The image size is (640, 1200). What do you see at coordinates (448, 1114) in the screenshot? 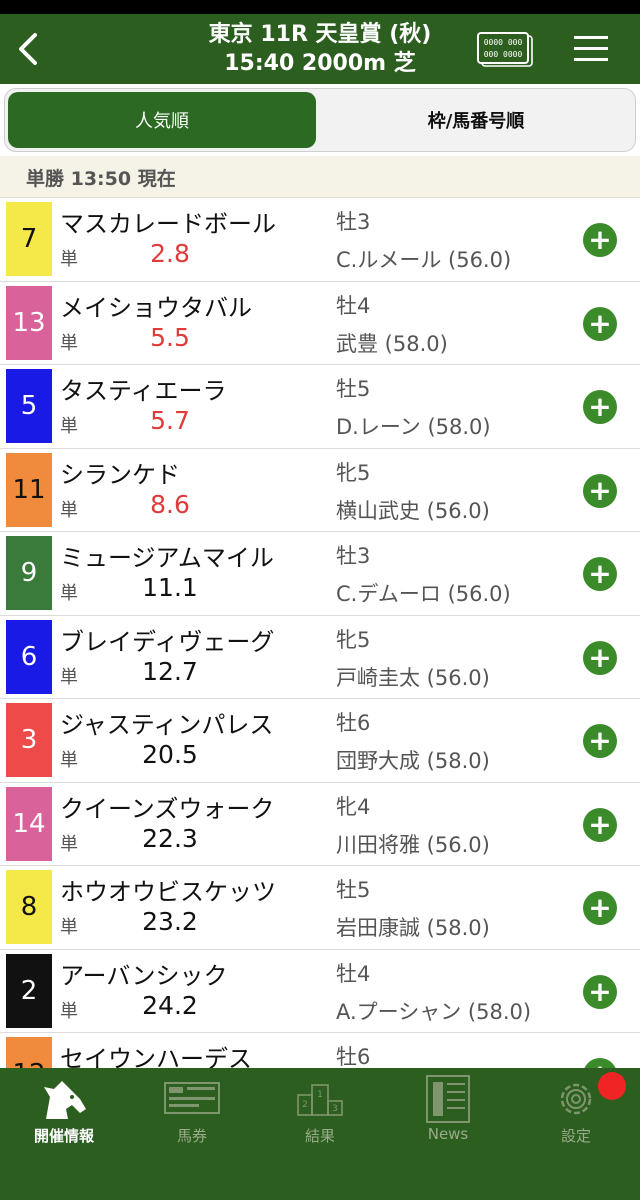
I see `tab-news: News` at bounding box center [448, 1114].